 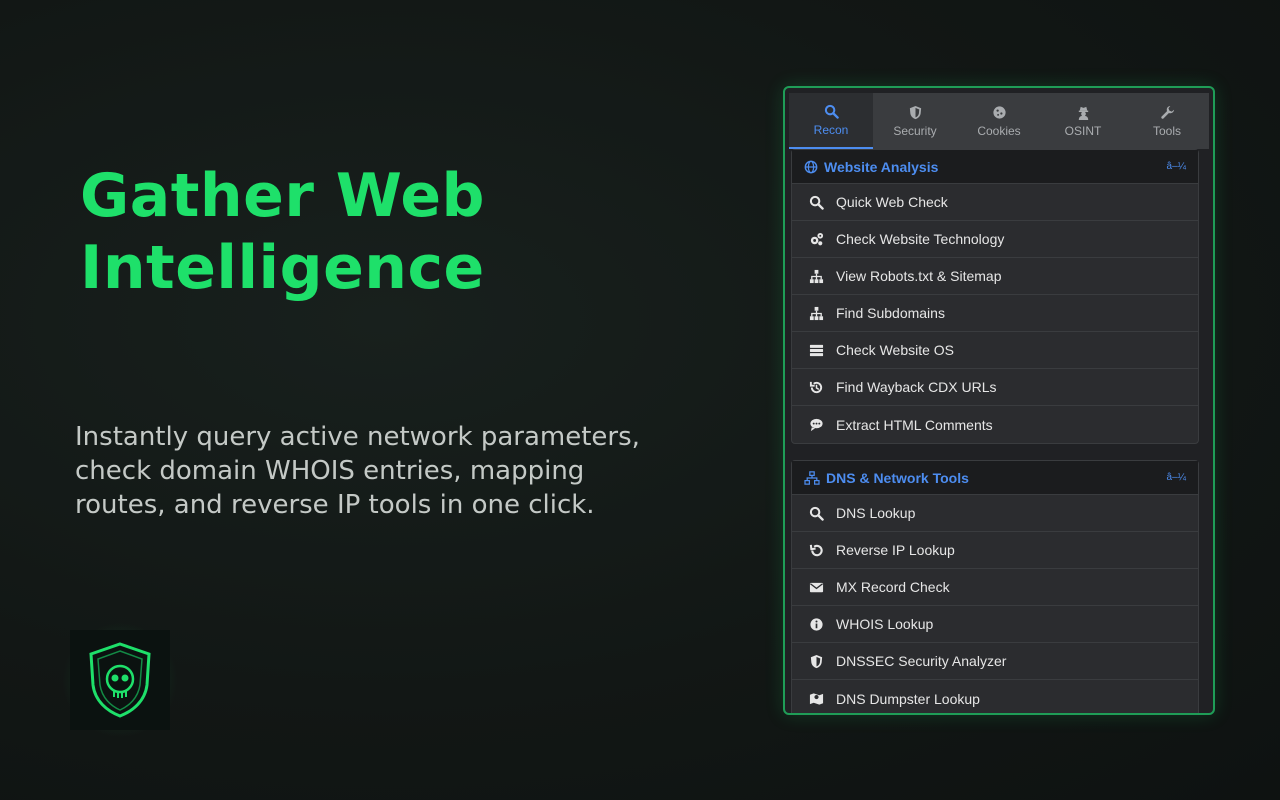 I want to click on tool-whois-lookup: WHOIS Lookup, so click(x=995, y=624).